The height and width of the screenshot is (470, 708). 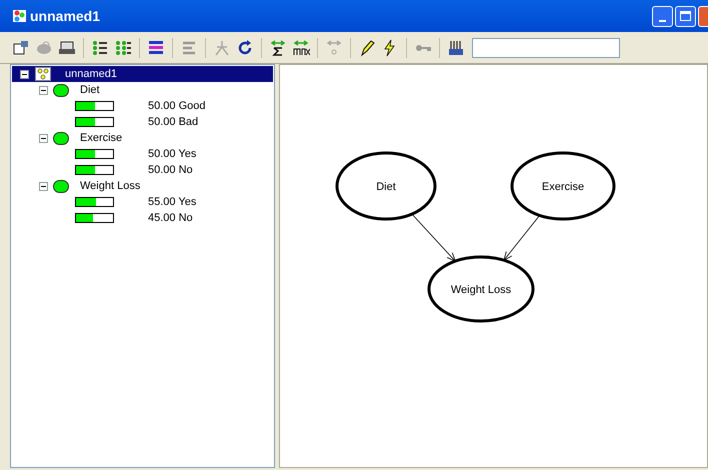 What do you see at coordinates (110, 186) in the screenshot?
I see `tree-label: Weight Loss` at bounding box center [110, 186].